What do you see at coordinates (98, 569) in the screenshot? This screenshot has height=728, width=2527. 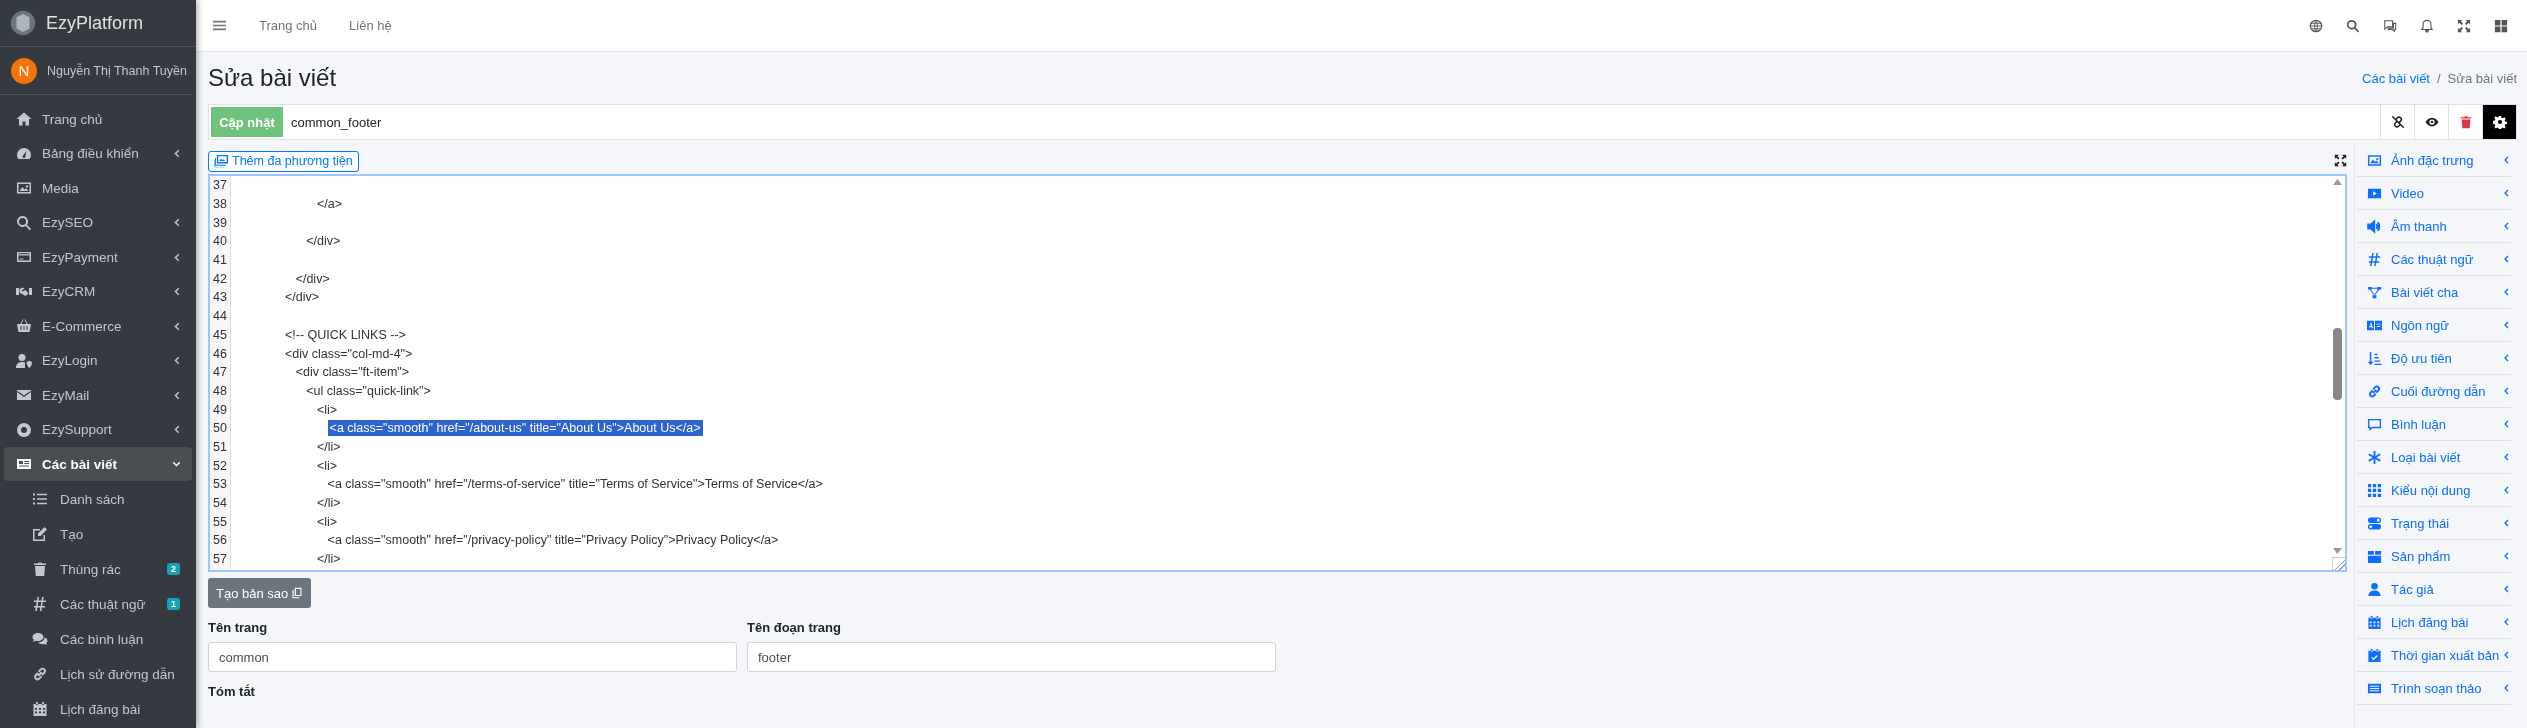 I see `sidebar-subitem: Thùng rác 2` at bounding box center [98, 569].